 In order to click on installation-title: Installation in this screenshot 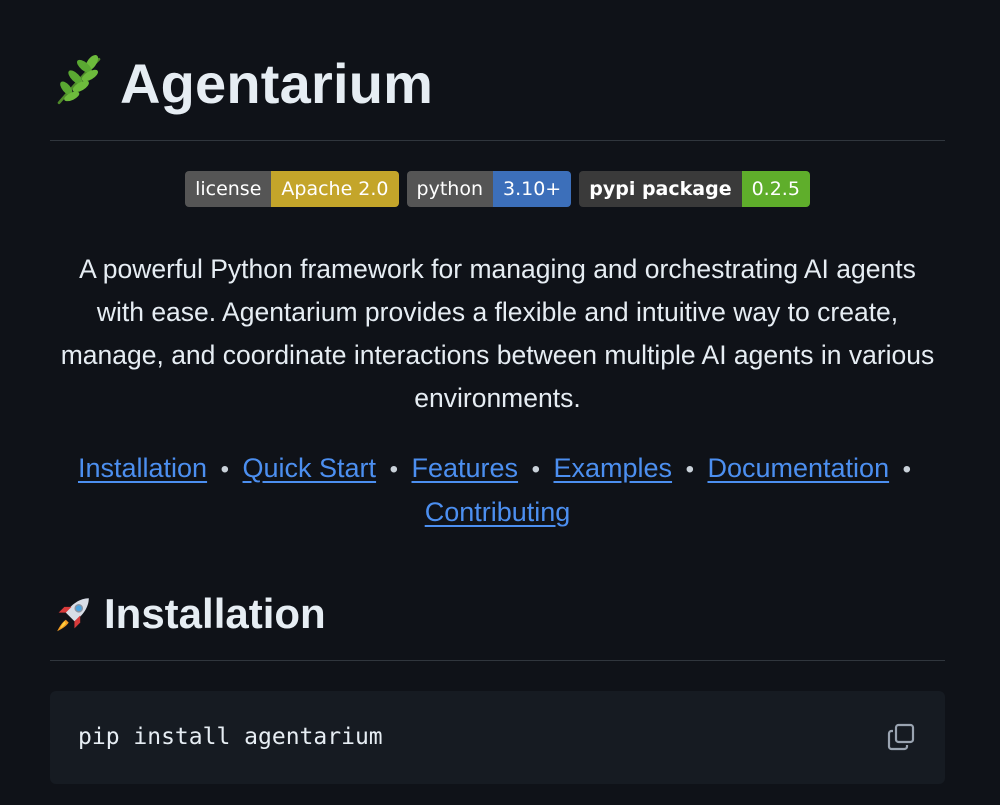, I will do `click(215, 613)`.